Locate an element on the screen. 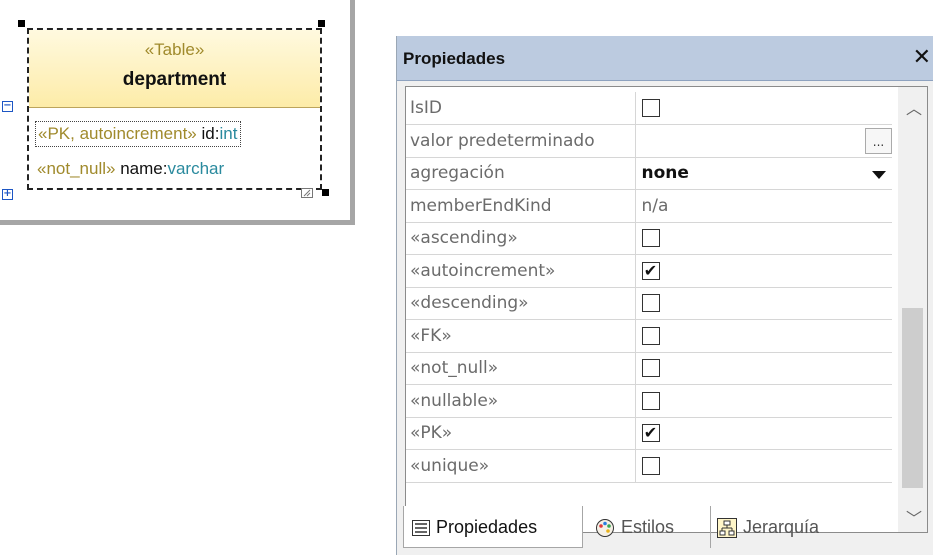 This screenshot has height=555, width=933. hierarchy-icon is located at coordinates (727, 528).